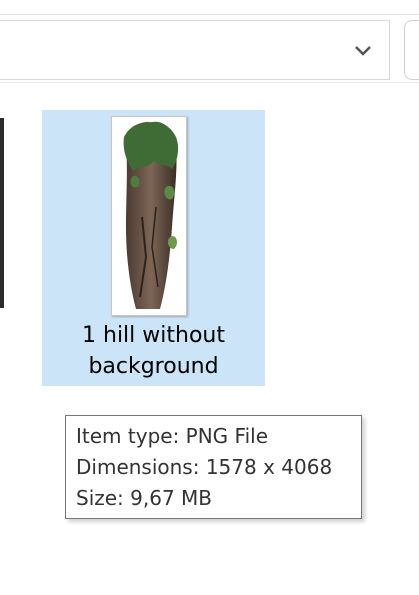  I want to click on toolbar-strip, so click(209, 7).